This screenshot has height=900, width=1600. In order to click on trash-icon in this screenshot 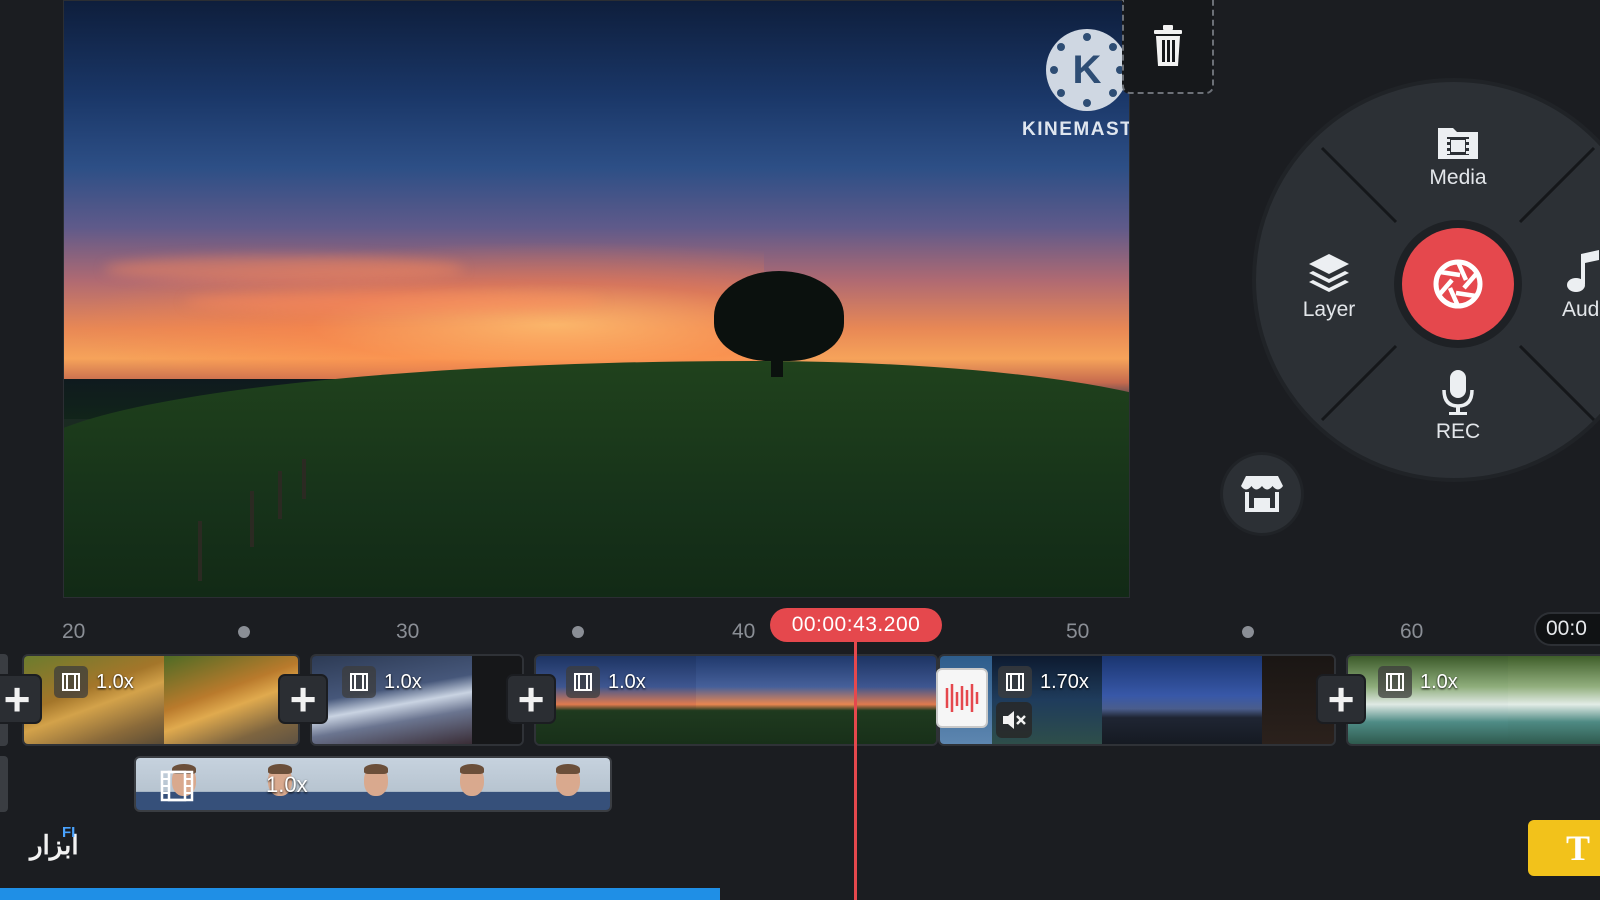, I will do `click(1168, 45)`.